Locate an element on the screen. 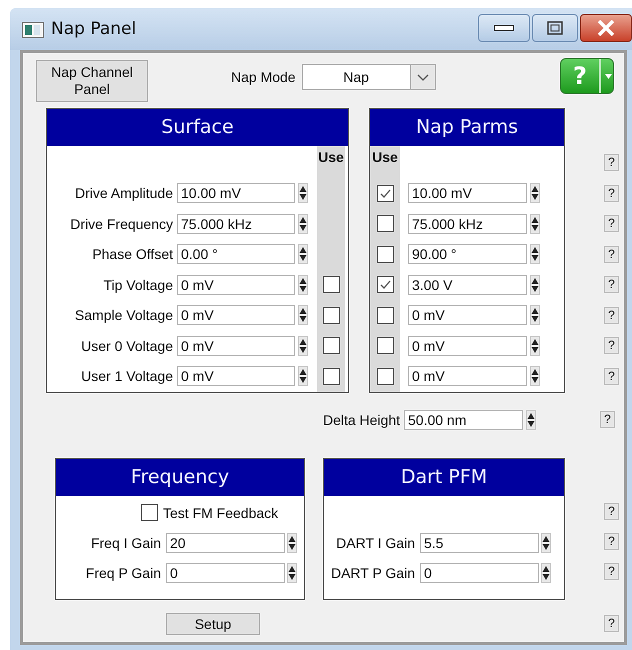 Image resolution: width=632 pixels, height=650 pixels. field-label: Delta Height is located at coordinates (361, 420).